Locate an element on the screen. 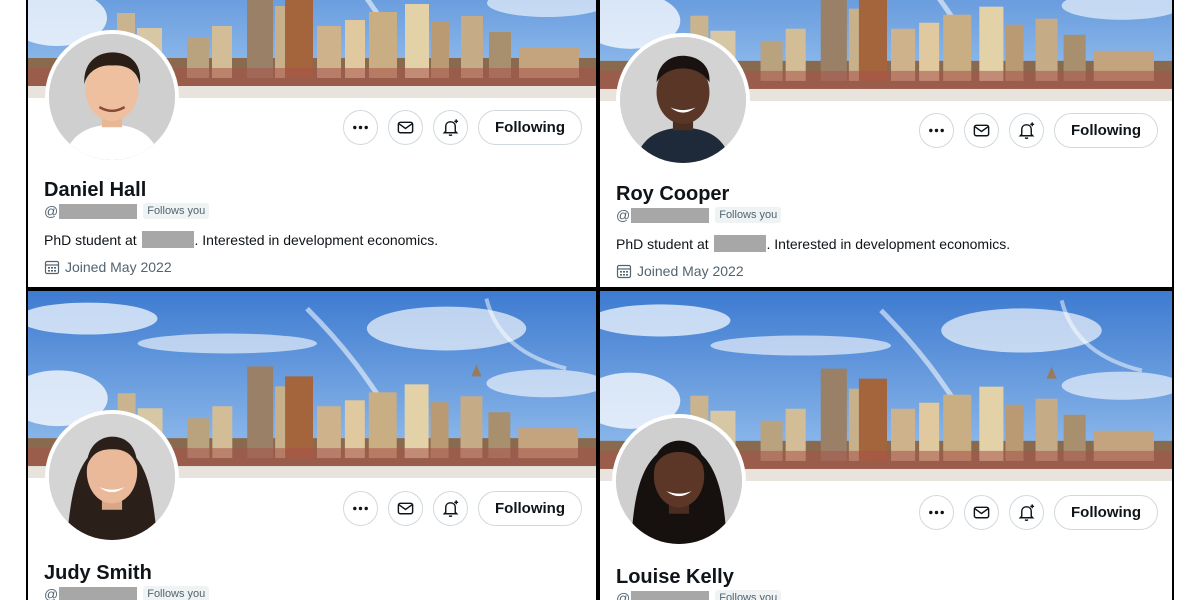 This screenshot has height=600, width=1200. profile-name: Judy Smith is located at coordinates (98, 573).